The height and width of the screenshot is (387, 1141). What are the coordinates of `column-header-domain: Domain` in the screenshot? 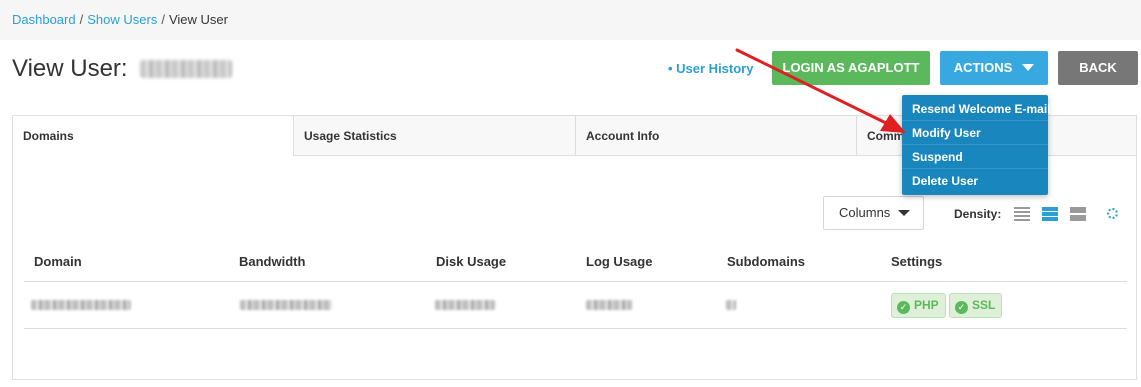 It's located at (58, 261).